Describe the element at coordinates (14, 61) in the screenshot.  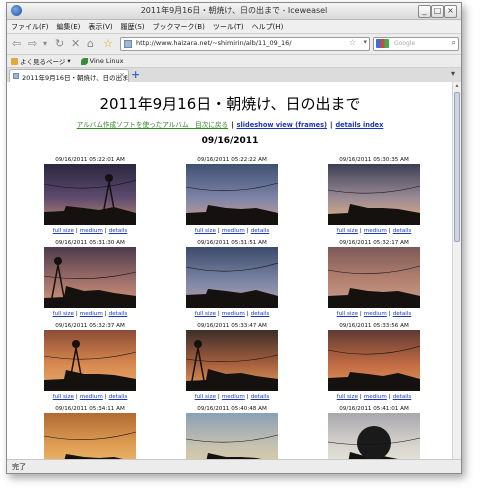
I see `folder-icon` at that location.